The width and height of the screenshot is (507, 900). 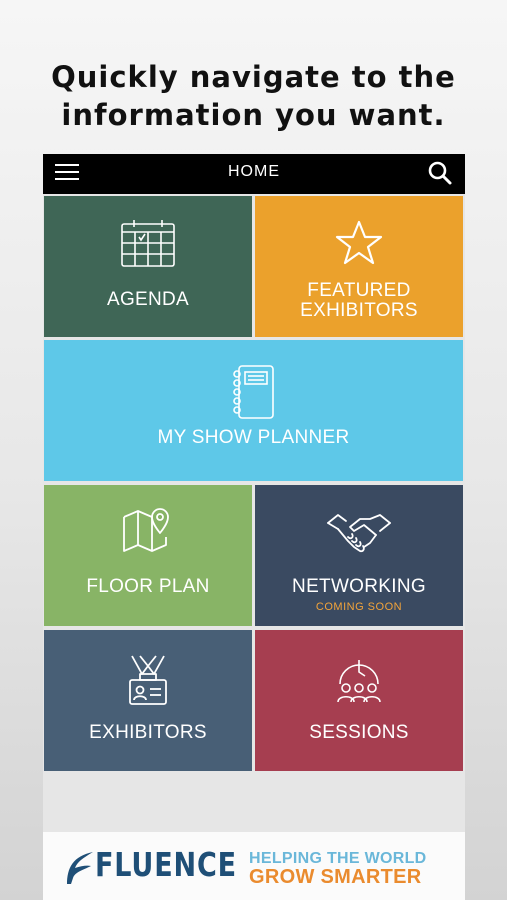 I want to click on clock-people-icon, so click(x=359, y=681).